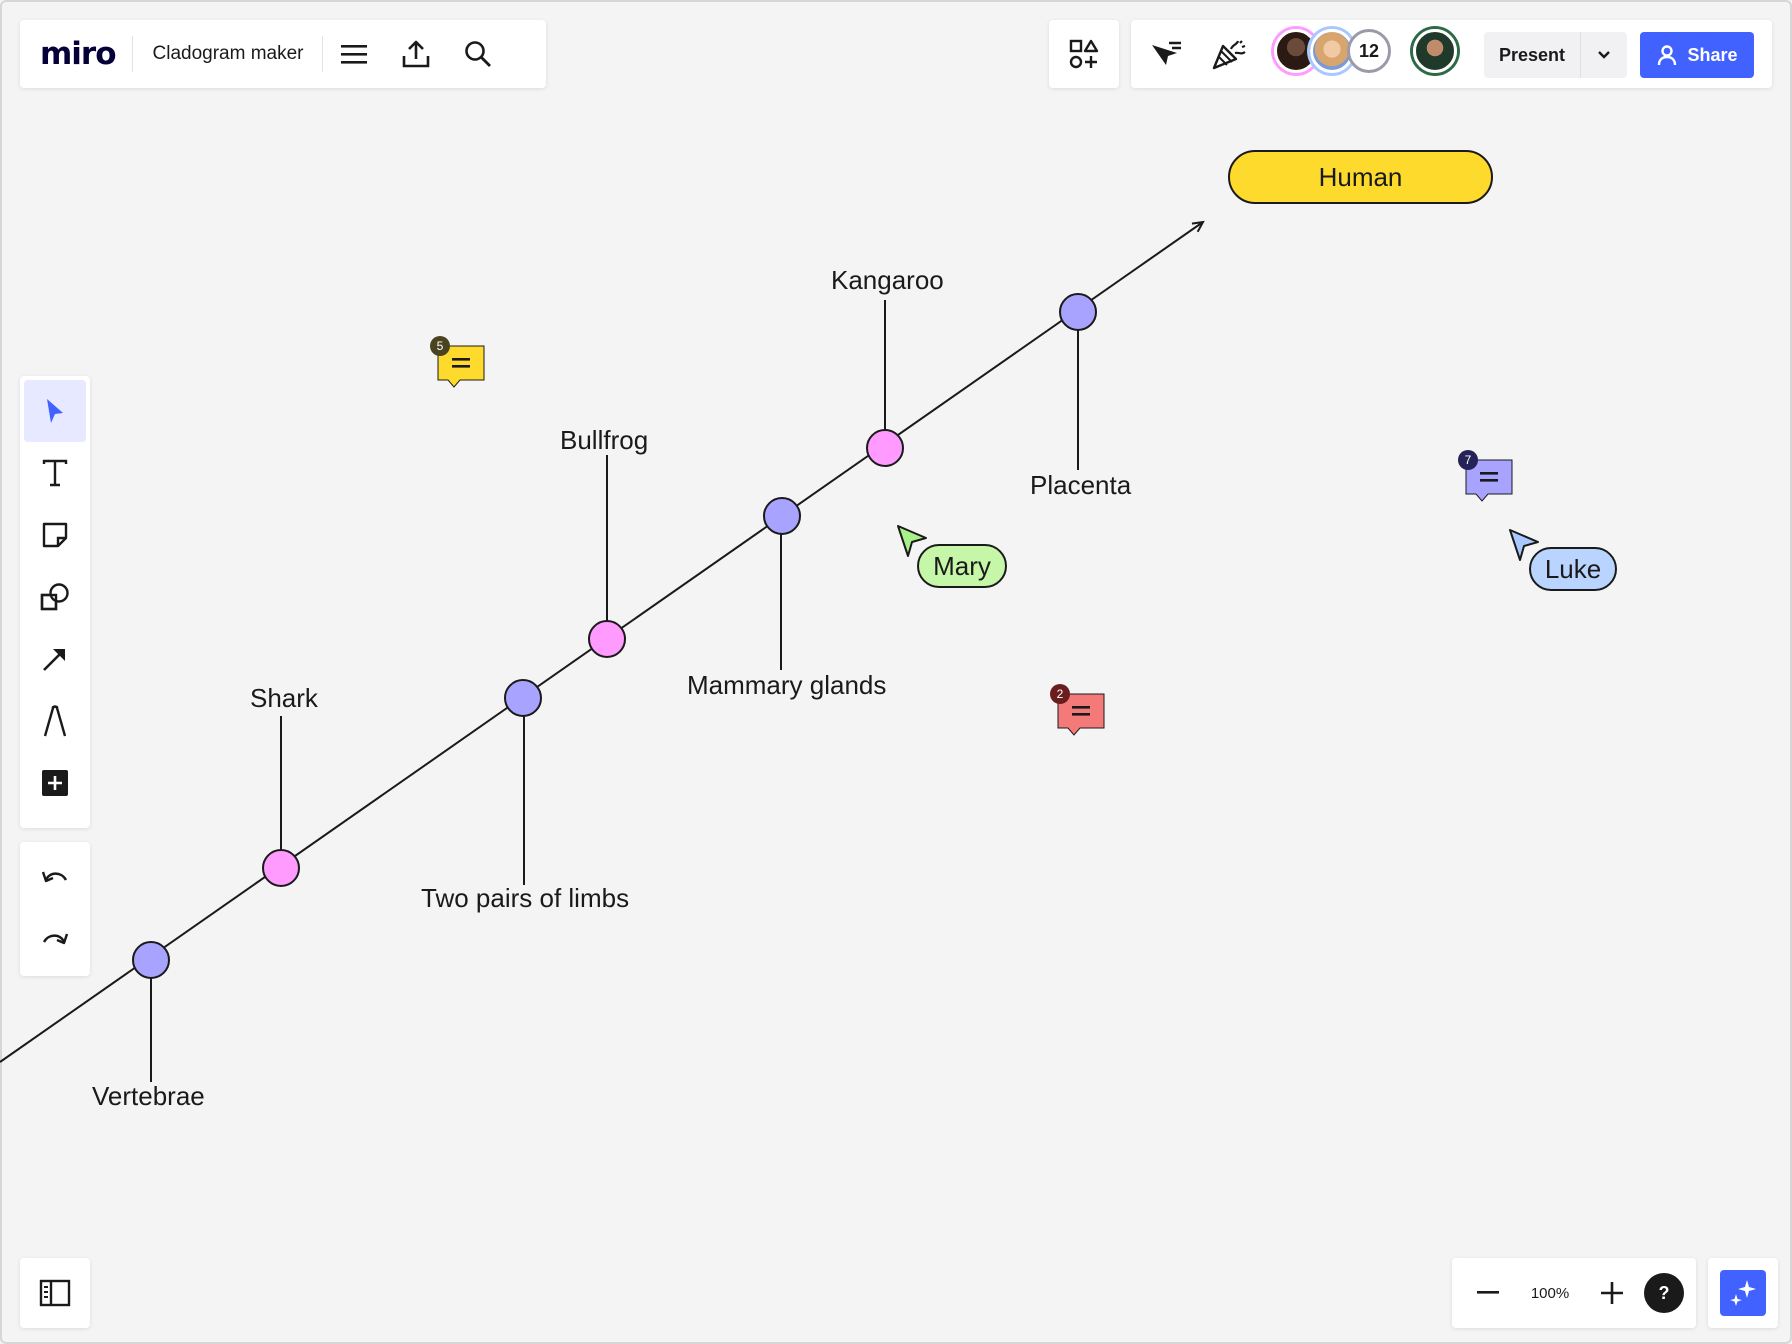  Describe the element at coordinates (227, 54) in the screenshot. I see `board-title: Cladogram maker` at that location.